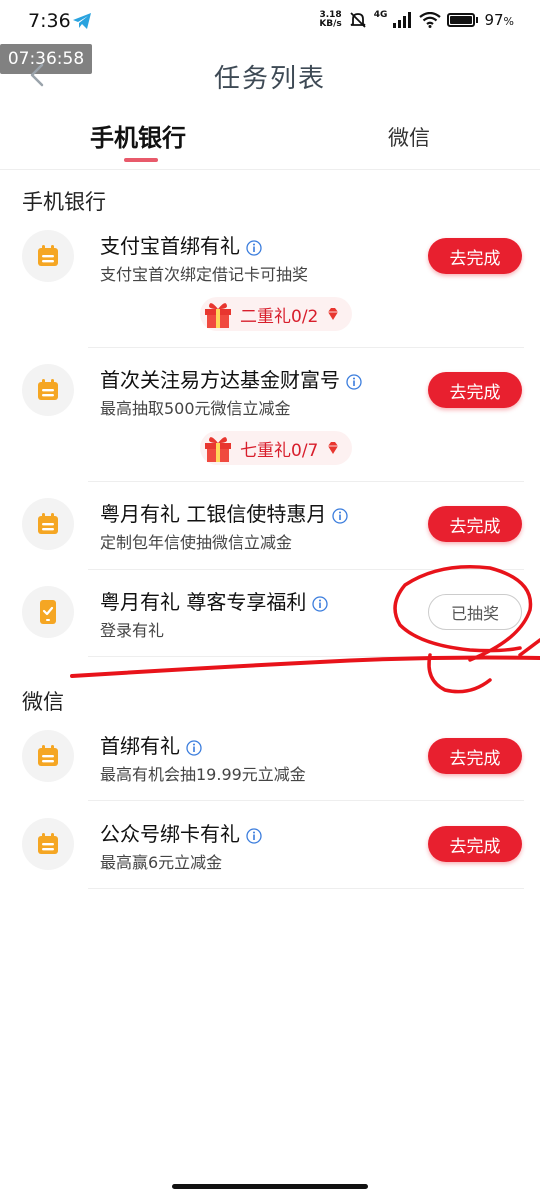 Image resolution: width=540 pixels, height=1200 pixels. Describe the element at coordinates (151, 744) in the screenshot. I see `task-name: 首绑有礼` at that location.